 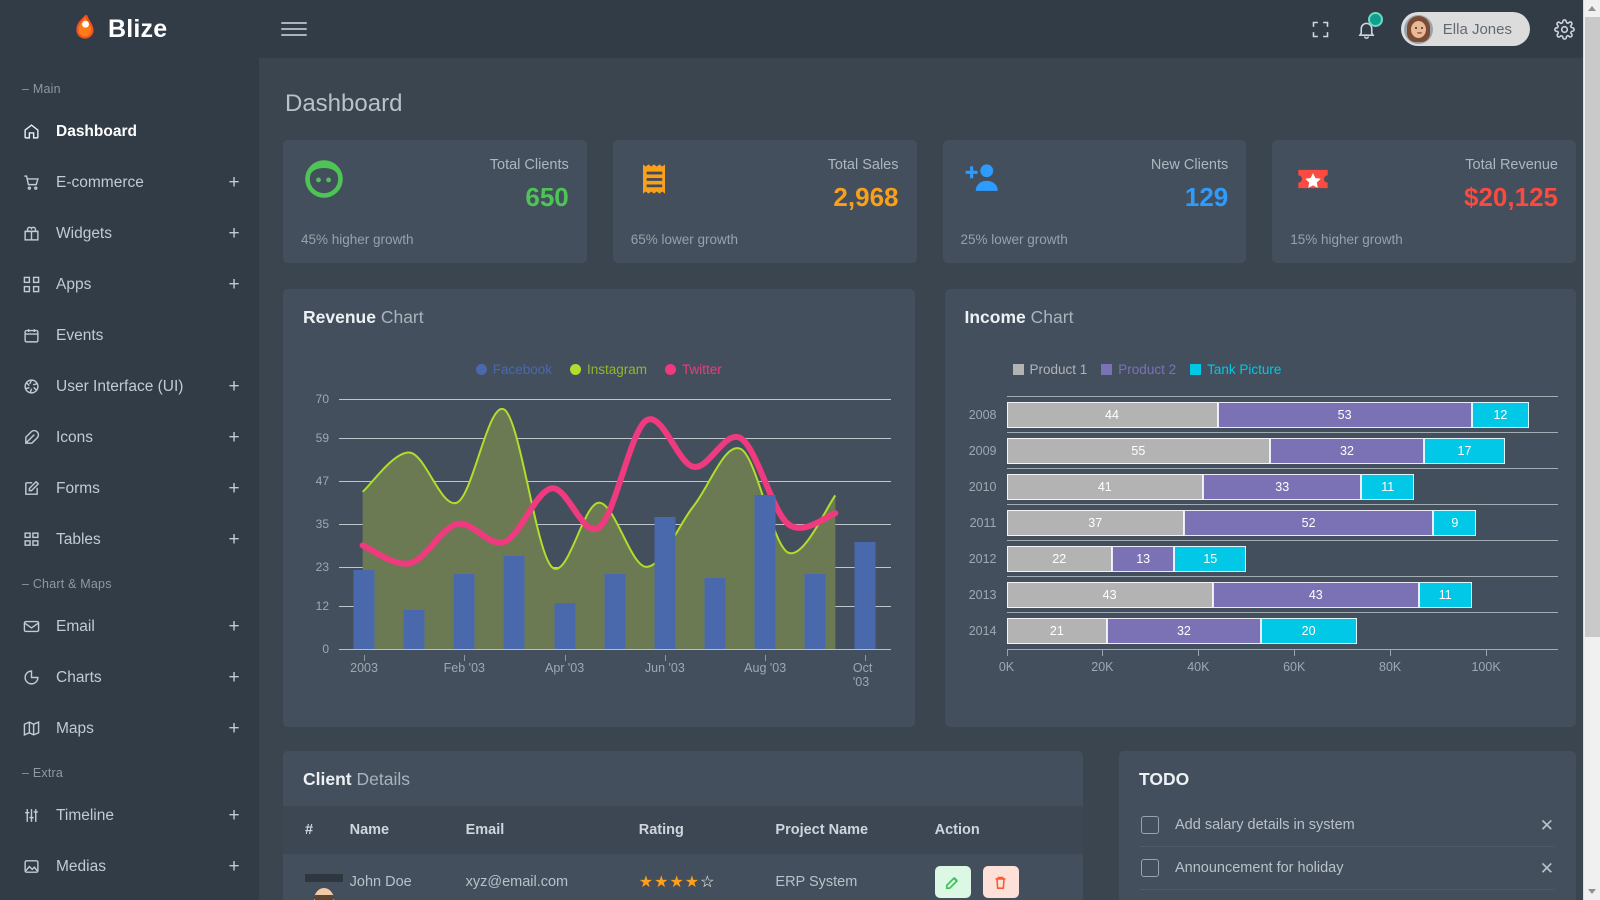 I want to click on bar-slot, so click(x=565, y=524).